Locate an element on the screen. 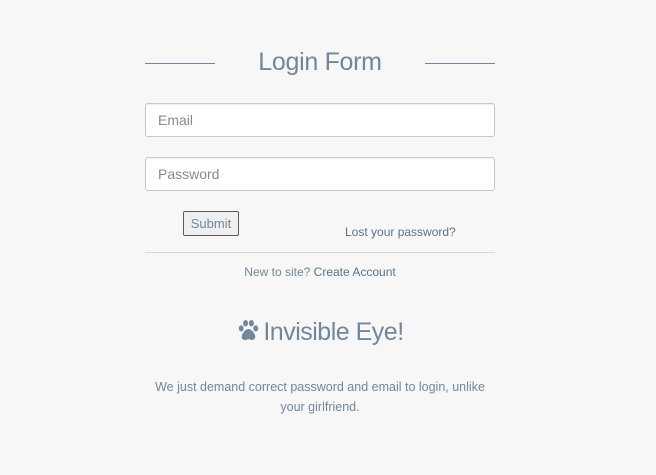  title-right-rule is located at coordinates (460, 63).